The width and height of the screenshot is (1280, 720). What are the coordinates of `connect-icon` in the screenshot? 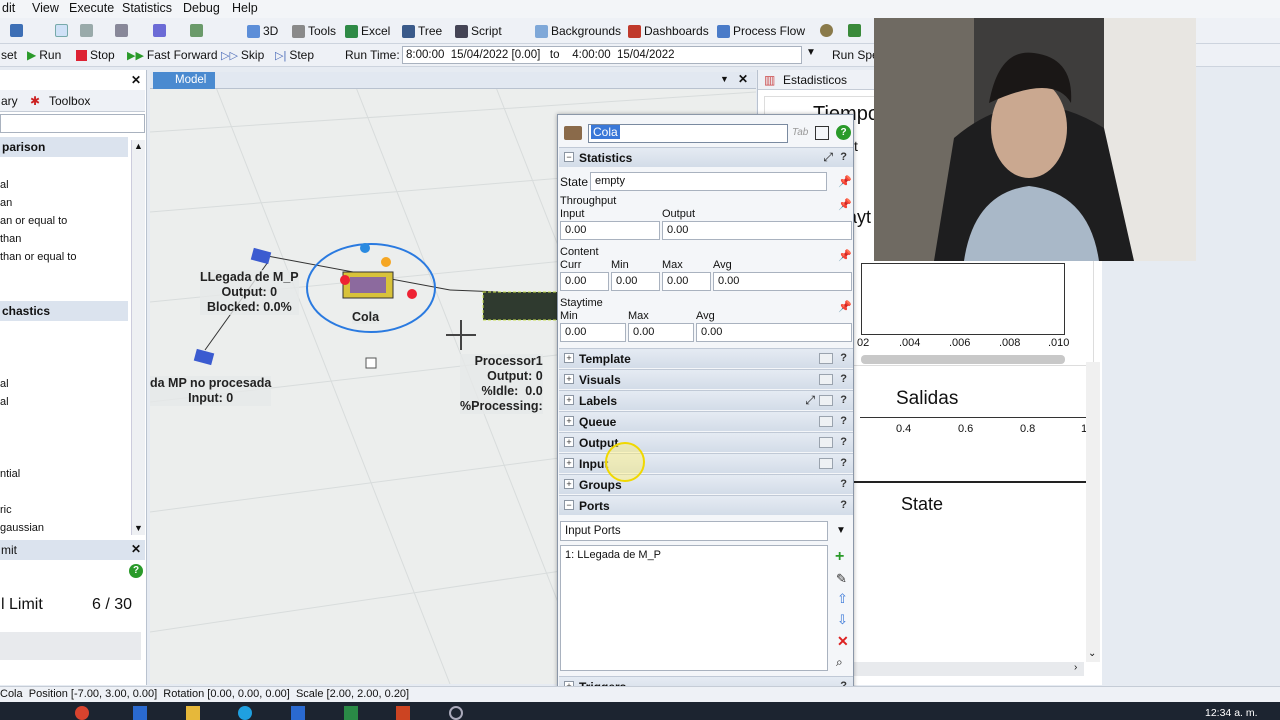 It's located at (86, 30).